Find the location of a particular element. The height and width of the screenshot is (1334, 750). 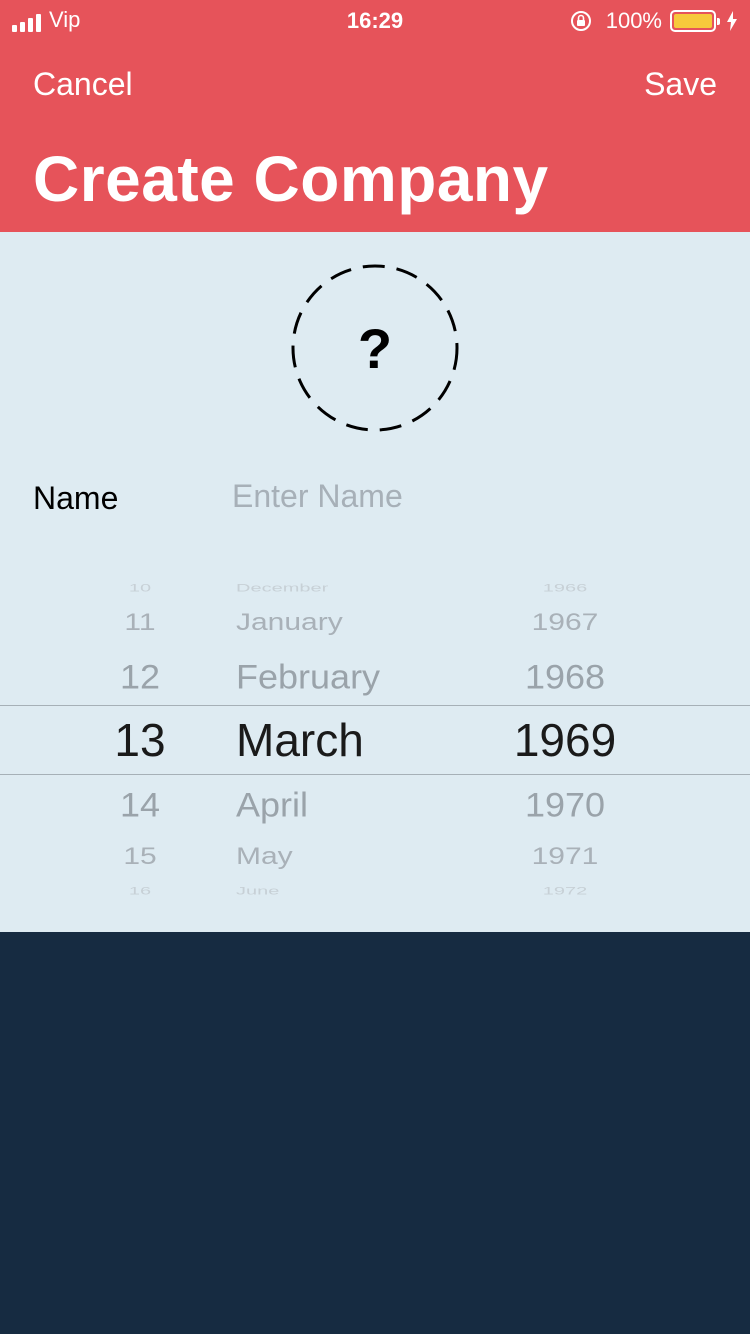

picker-month-item: May is located at coordinates (264, 857).